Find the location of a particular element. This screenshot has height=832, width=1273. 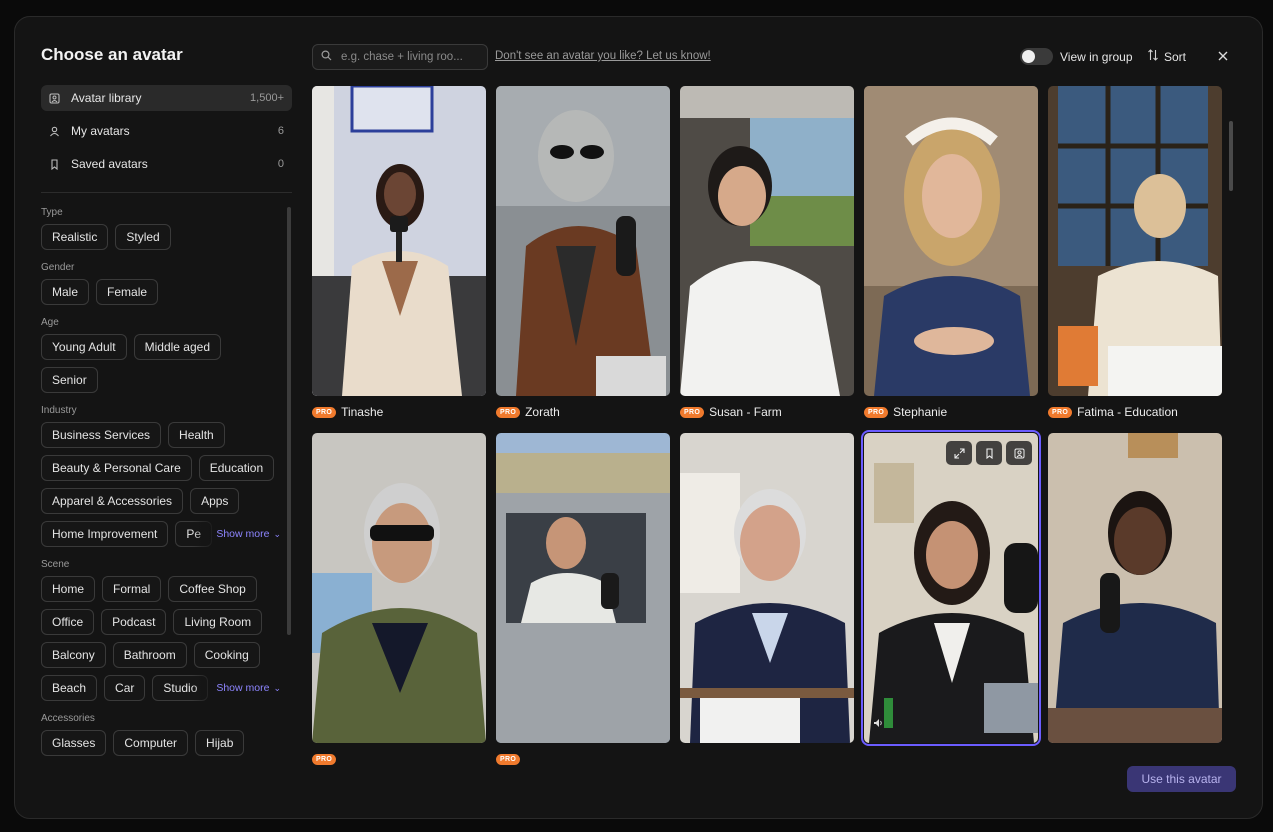

hover-actions is located at coordinates (989, 453).